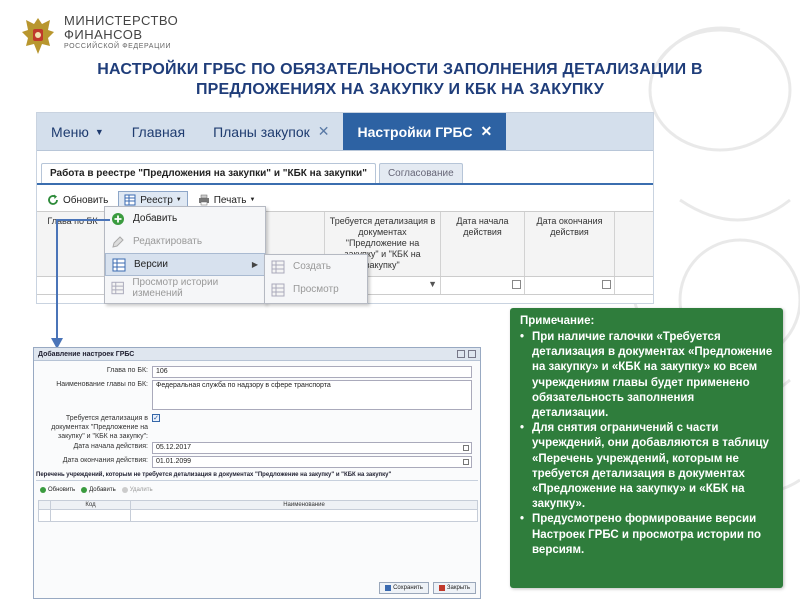 Image resolution: width=800 pixels, height=600 pixels. I want to click on filter-extra, so click(634, 285).